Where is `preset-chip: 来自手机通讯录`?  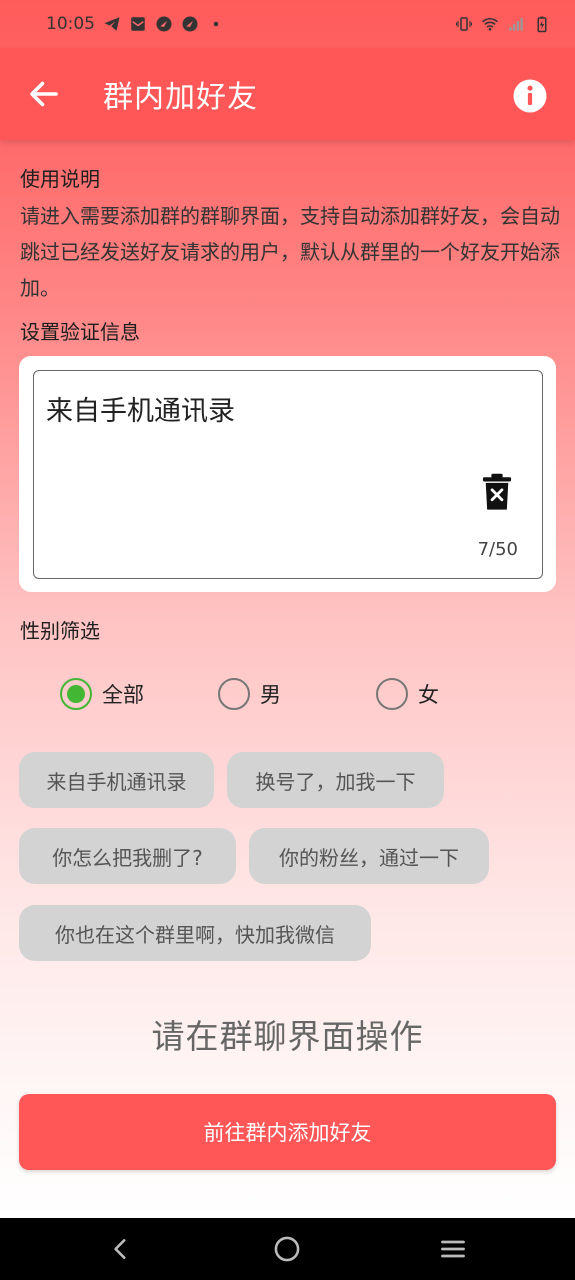
preset-chip: 来自手机通讯录 is located at coordinates (116, 780).